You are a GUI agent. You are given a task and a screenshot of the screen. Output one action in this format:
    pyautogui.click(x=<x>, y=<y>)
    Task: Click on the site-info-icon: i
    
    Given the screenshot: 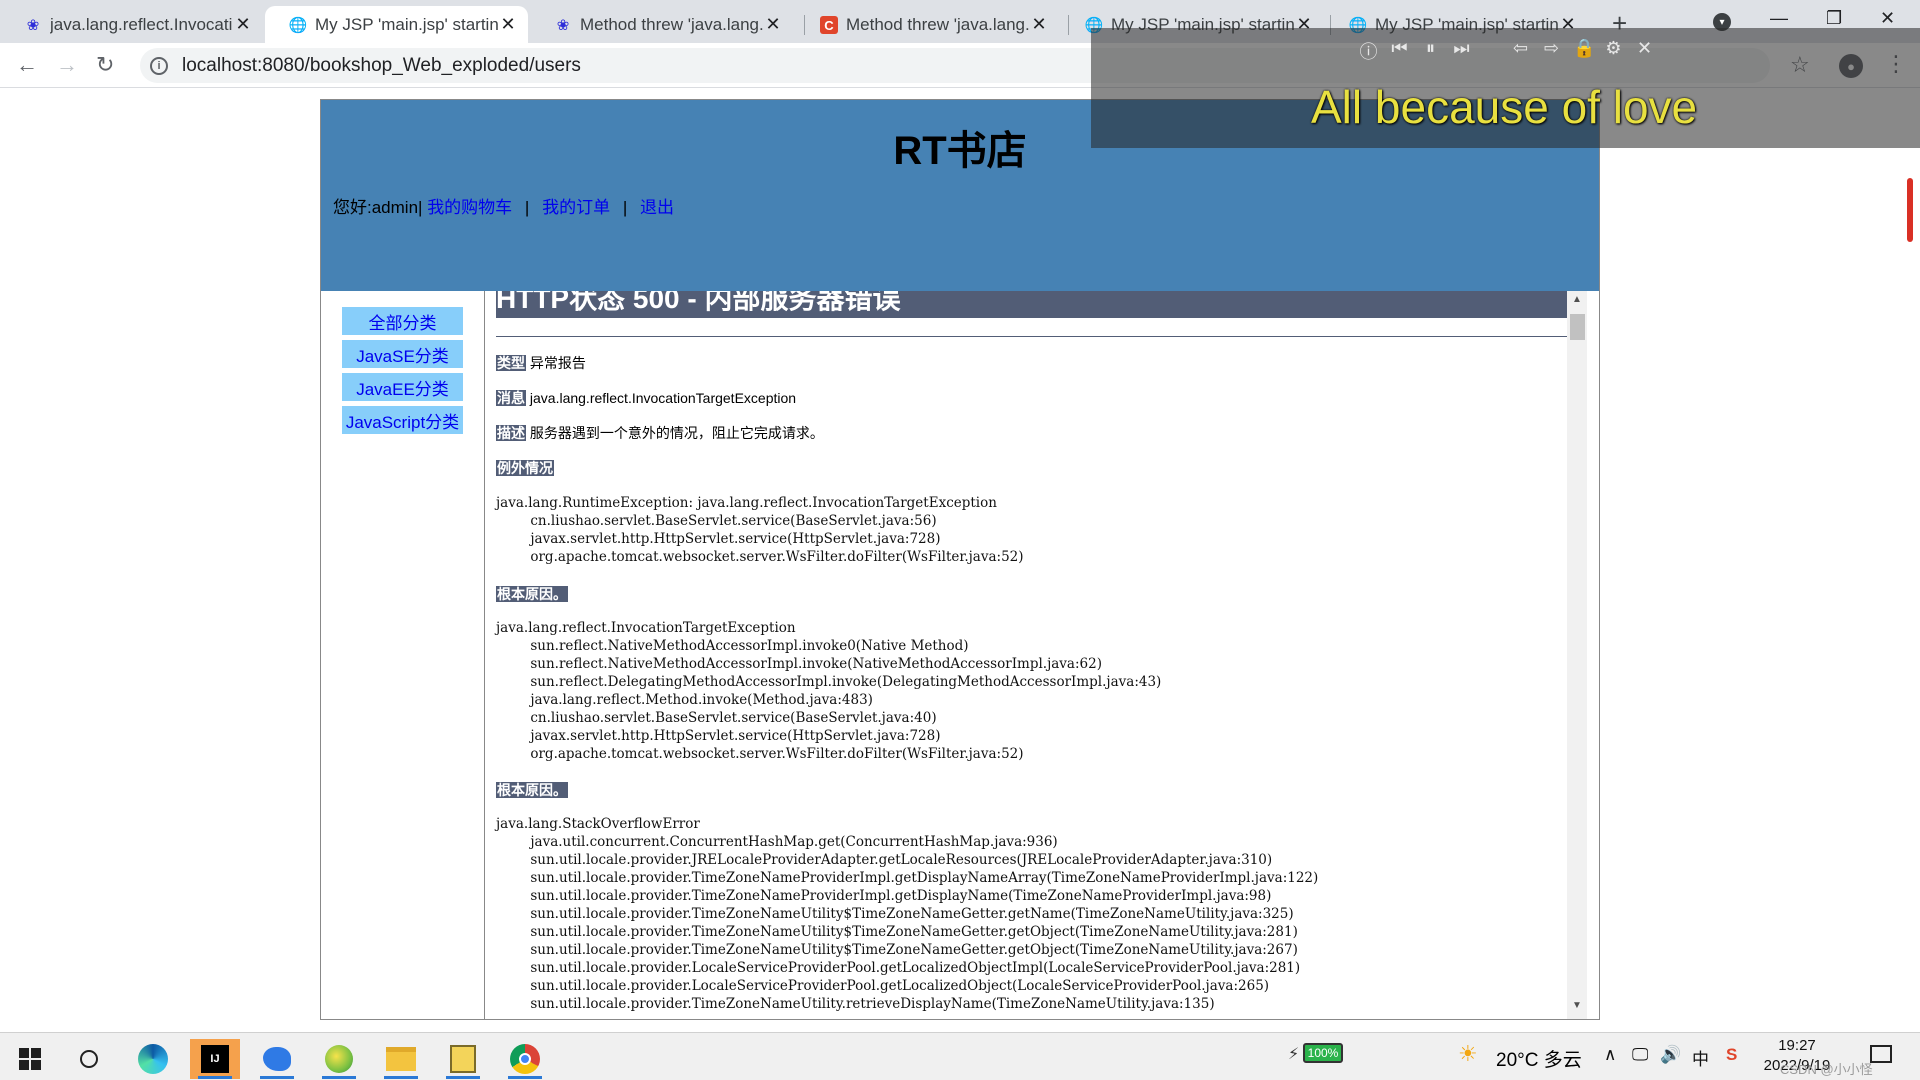 What is the action you would take?
    pyautogui.click(x=159, y=65)
    